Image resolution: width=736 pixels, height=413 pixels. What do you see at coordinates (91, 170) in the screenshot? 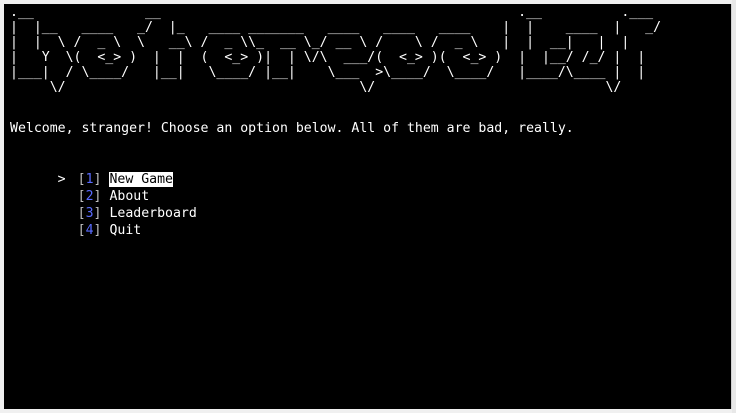
I see `menu-item-new-game: > [1] New Game` at bounding box center [91, 170].